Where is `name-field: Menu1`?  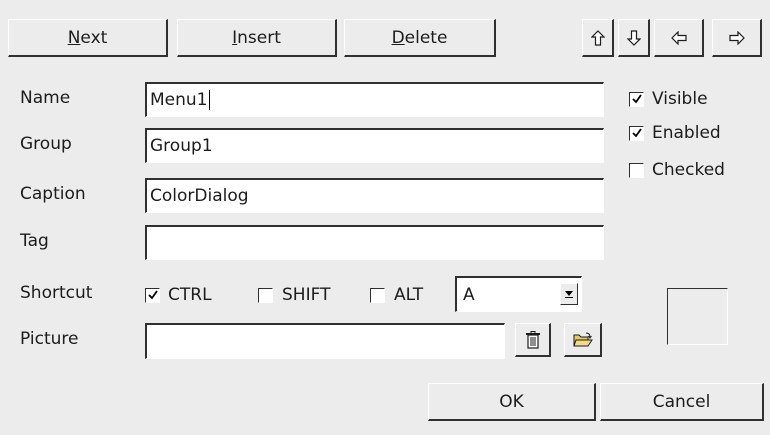 name-field: Menu1 is located at coordinates (374, 99).